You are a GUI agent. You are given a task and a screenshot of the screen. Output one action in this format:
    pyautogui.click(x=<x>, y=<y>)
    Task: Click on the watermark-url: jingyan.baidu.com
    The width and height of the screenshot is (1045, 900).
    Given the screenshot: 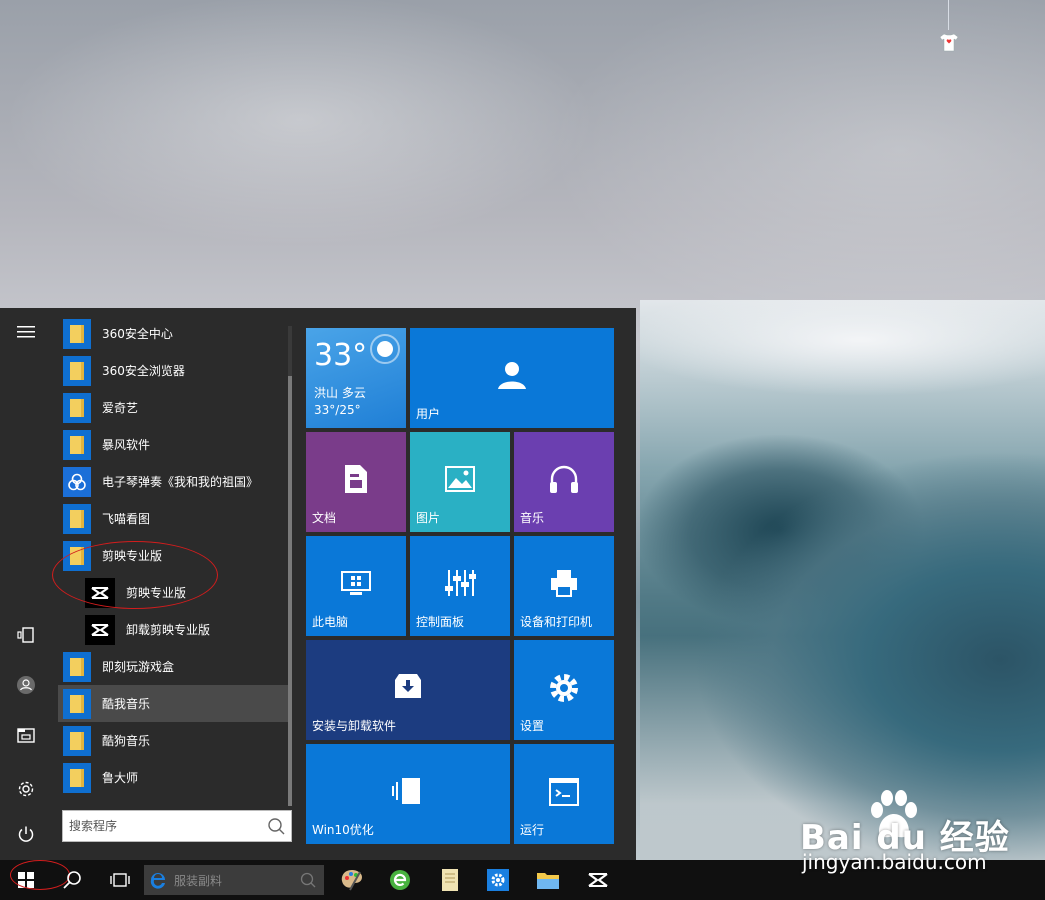 What is the action you would take?
    pyautogui.click(x=894, y=862)
    